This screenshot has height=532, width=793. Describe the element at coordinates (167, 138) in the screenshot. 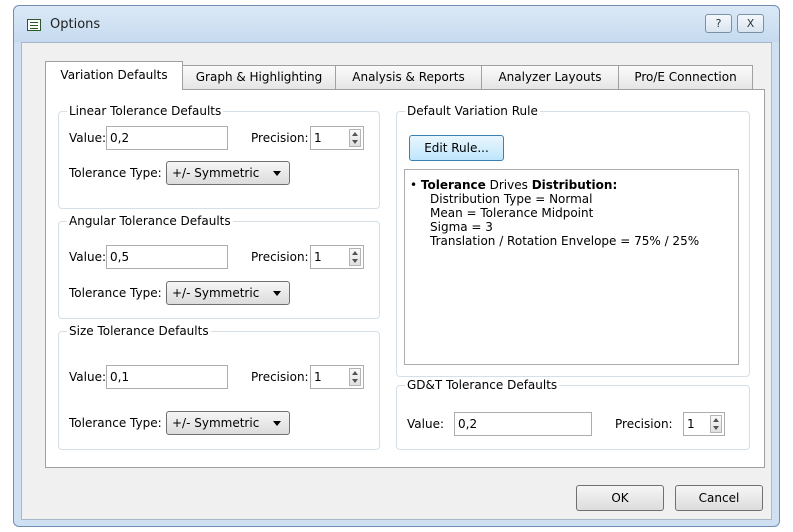

I see `linear-value-input: 0,2` at that location.